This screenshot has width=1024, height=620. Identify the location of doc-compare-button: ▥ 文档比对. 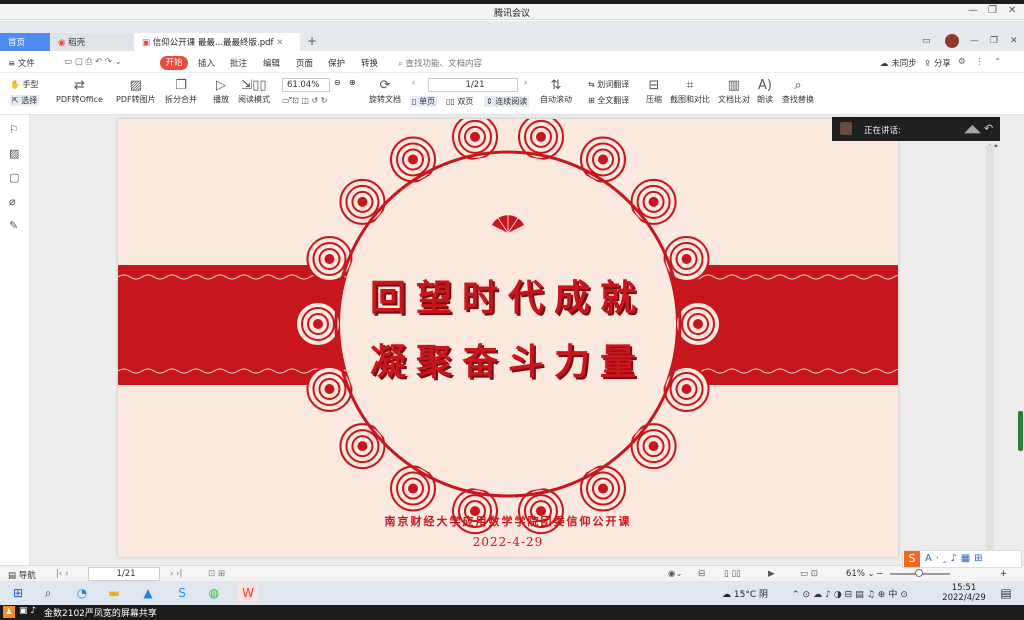
(734, 91).